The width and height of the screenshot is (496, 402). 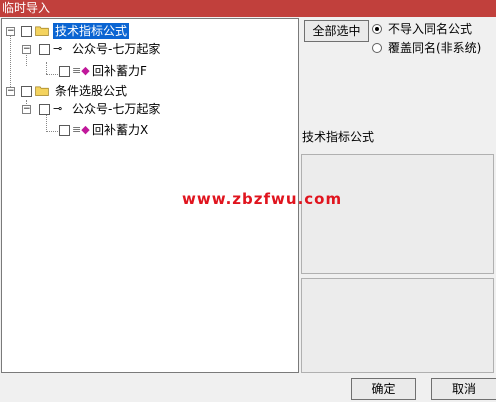 I want to click on tree-node-label: 回补蓄力F, so click(x=119, y=71).